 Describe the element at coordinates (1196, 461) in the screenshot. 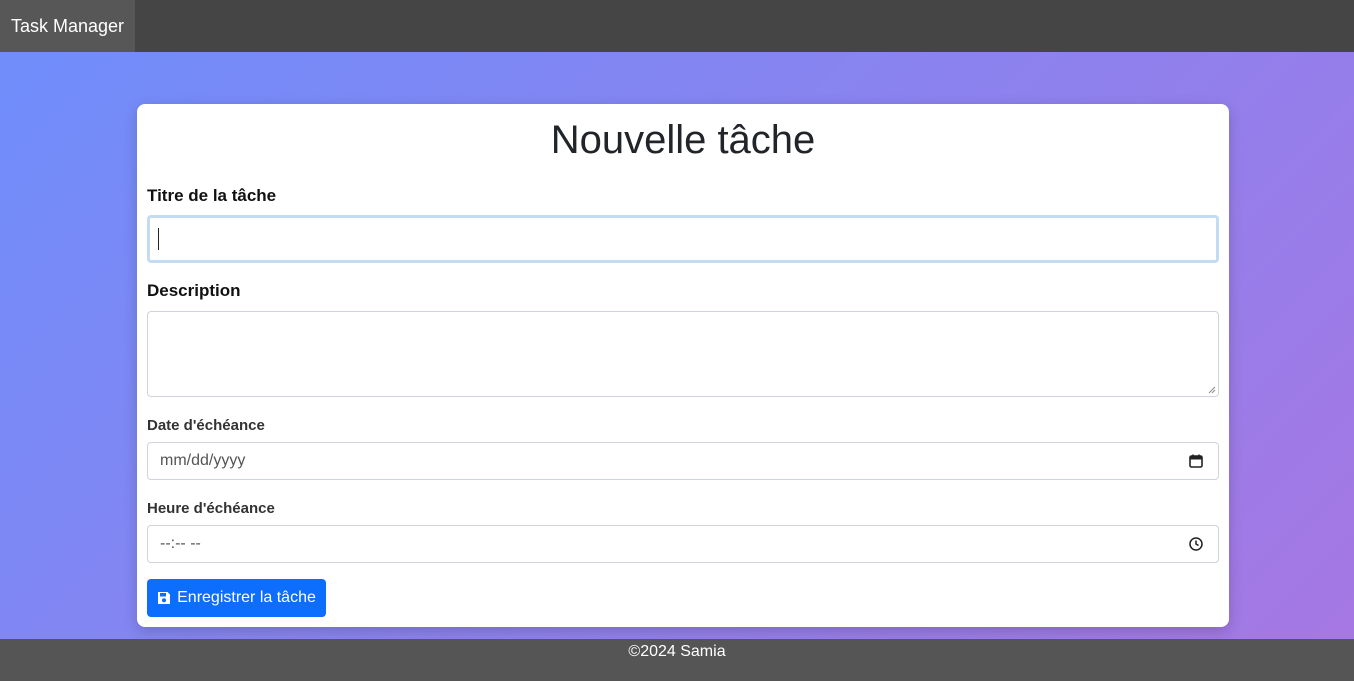

I see `calendar-icon` at that location.